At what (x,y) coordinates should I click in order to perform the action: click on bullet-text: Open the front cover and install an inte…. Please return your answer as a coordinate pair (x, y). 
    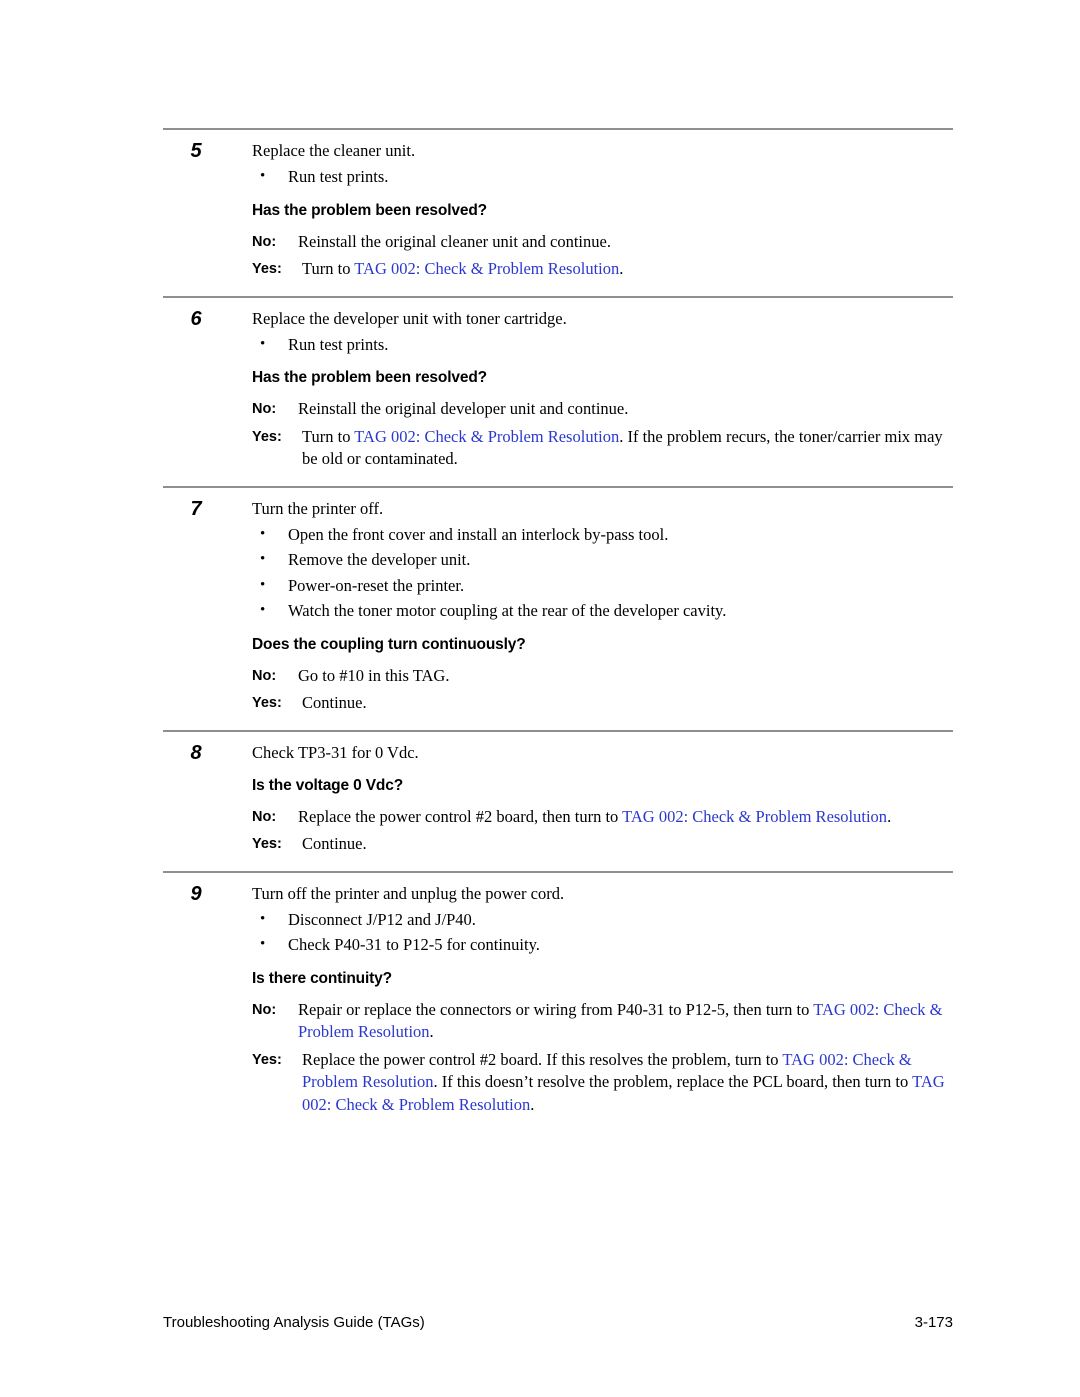
    Looking at the image, I should click on (478, 534).